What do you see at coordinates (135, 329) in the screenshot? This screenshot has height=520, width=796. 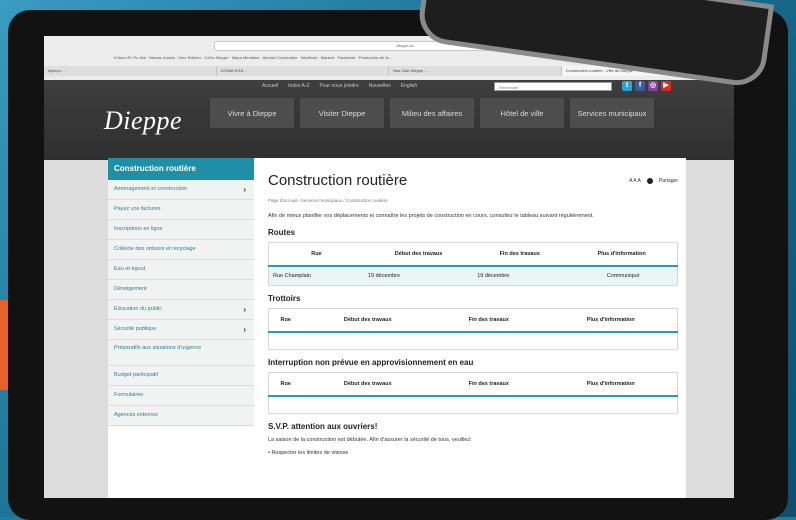 I see `sidebar-item-label: Sécurité publique` at bounding box center [135, 329].